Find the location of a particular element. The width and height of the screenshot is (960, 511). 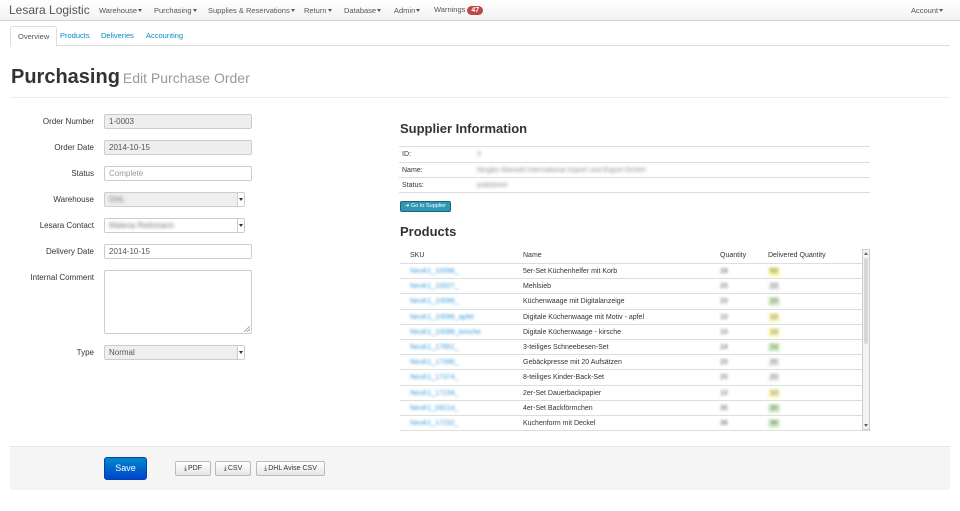

column-header-delivered: Delivered Quantity is located at coordinates (797, 255).